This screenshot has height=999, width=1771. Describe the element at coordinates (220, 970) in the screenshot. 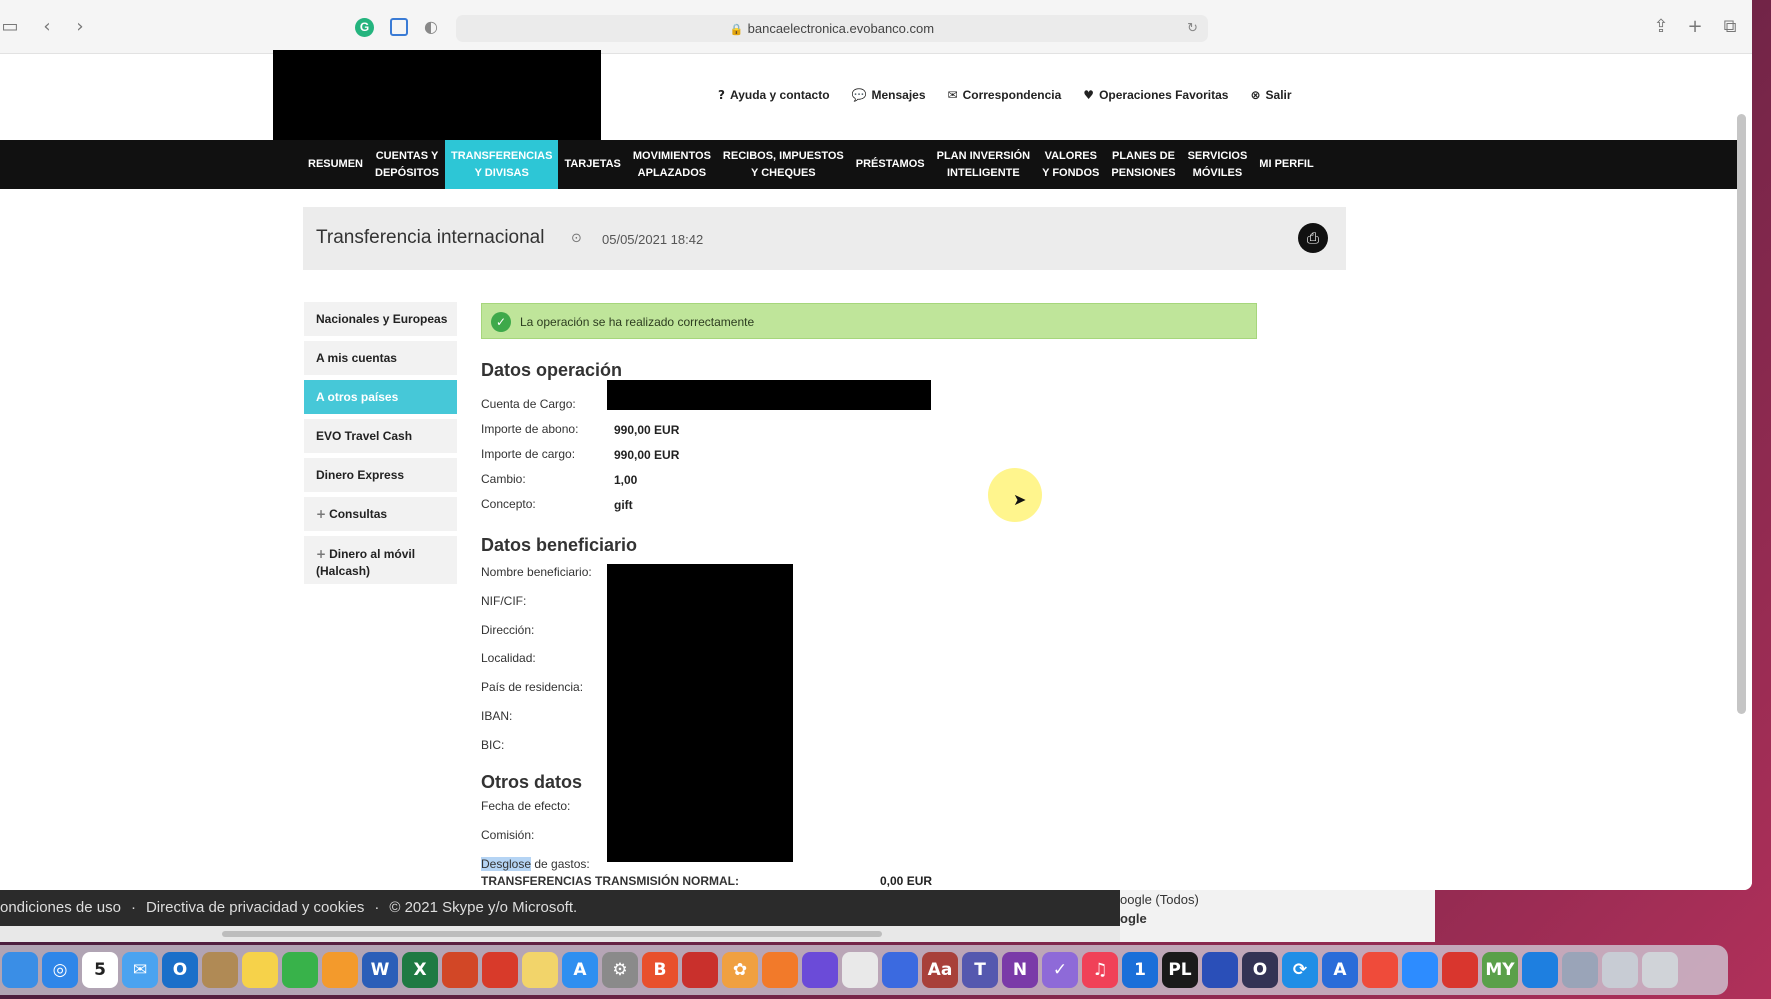

I see `contacts-icon` at that location.